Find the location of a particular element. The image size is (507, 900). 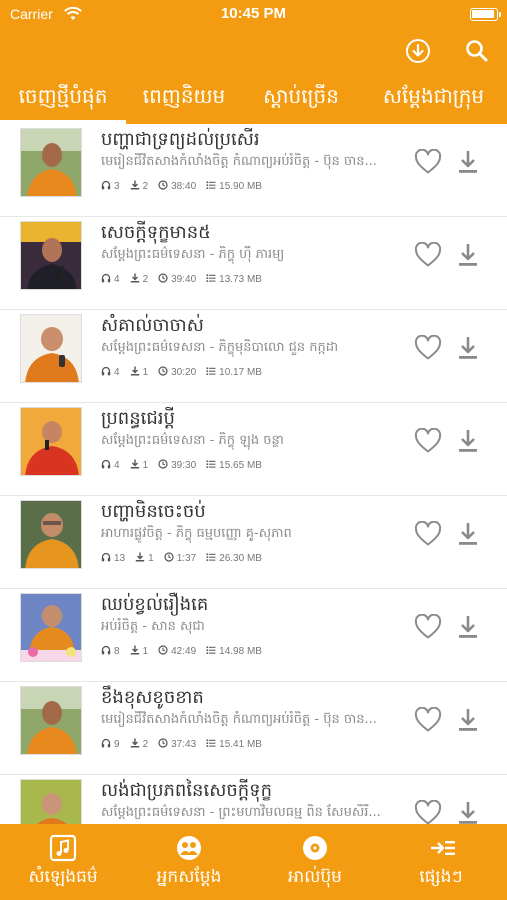

listen-count: 9 is located at coordinates (117, 744).